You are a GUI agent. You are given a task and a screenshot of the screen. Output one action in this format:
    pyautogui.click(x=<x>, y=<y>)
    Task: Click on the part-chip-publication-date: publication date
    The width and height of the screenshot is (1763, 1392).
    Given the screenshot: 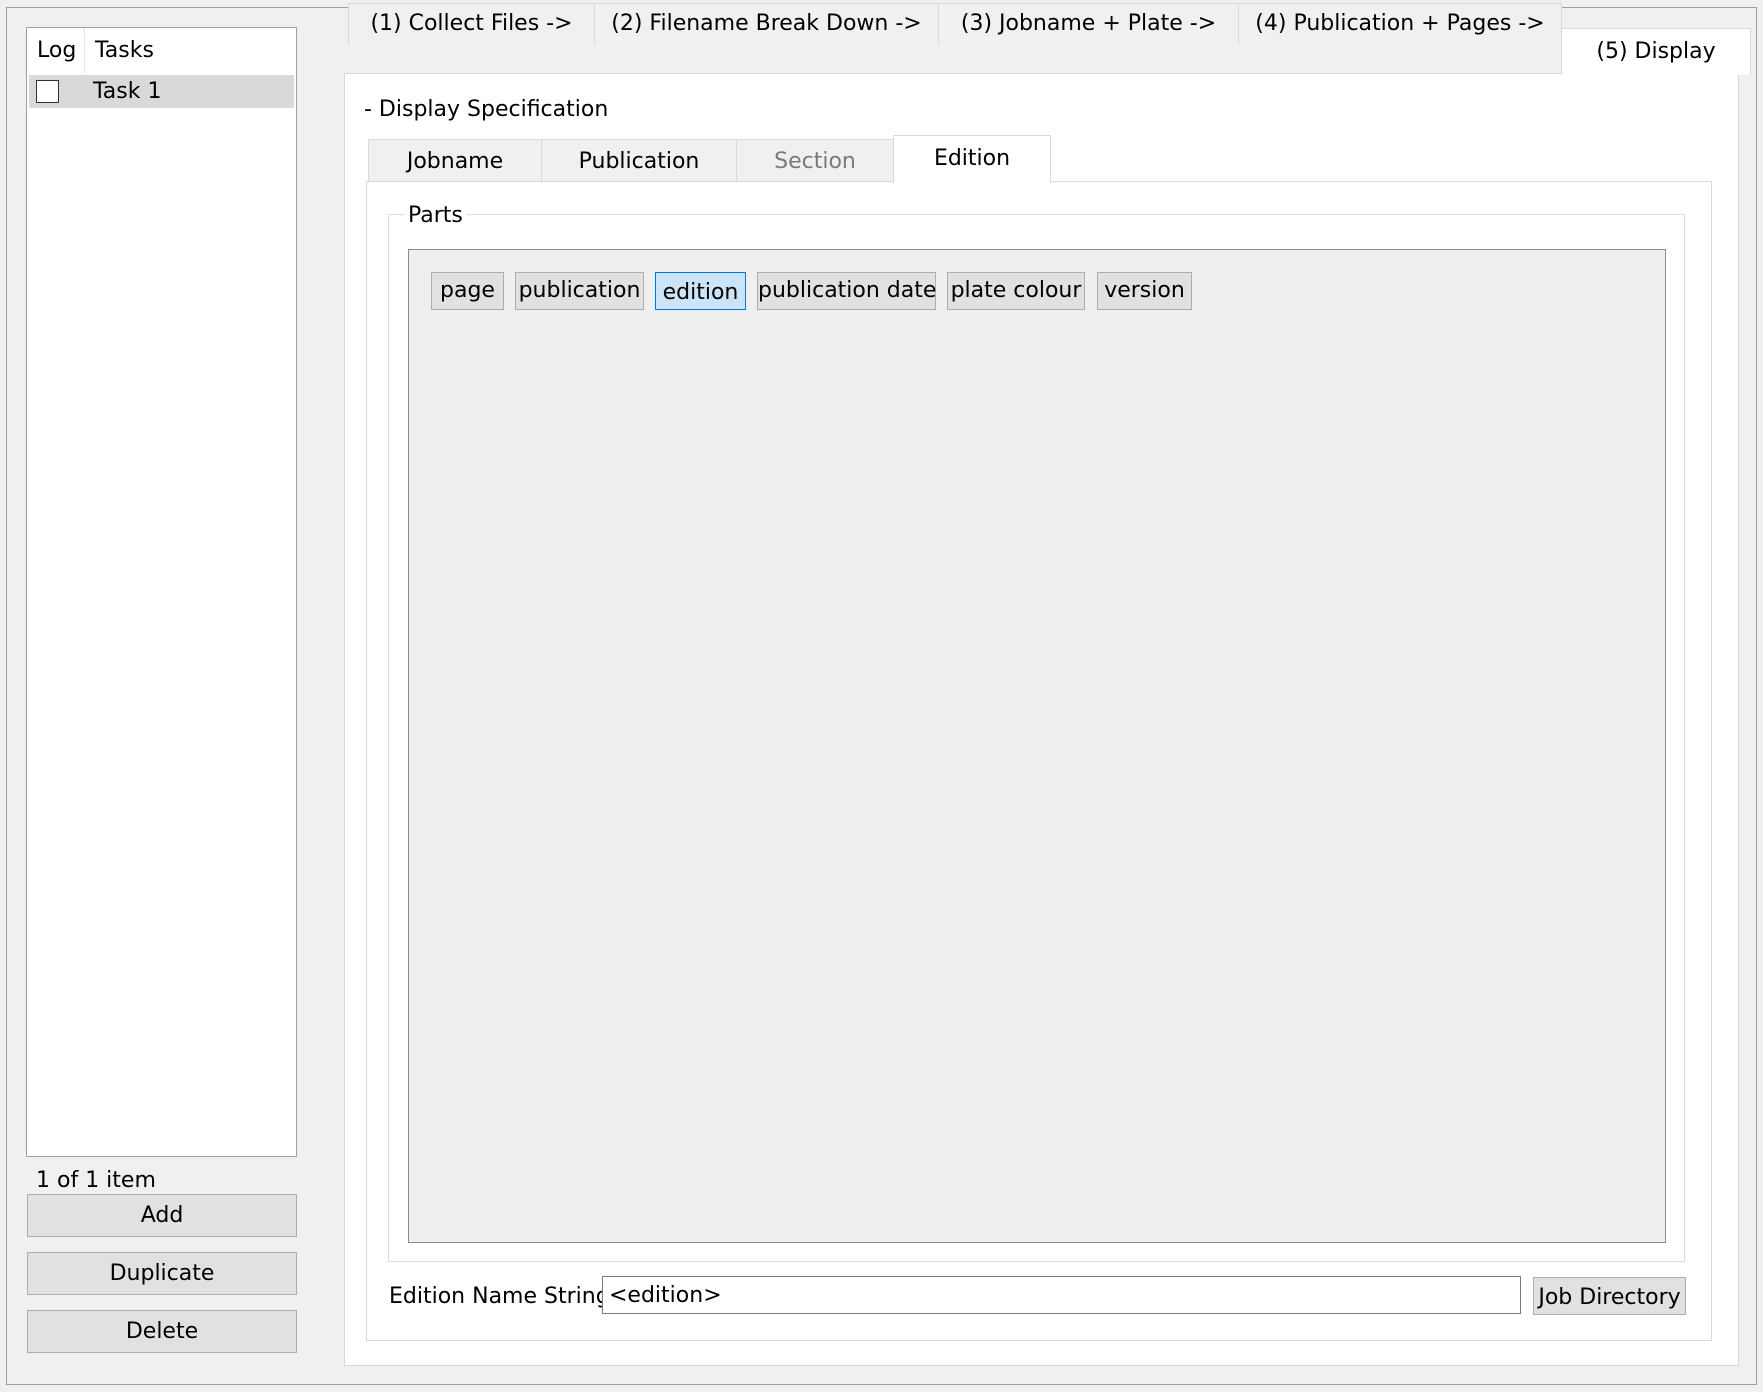 What is the action you would take?
    pyautogui.click(x=846, y=291)
    